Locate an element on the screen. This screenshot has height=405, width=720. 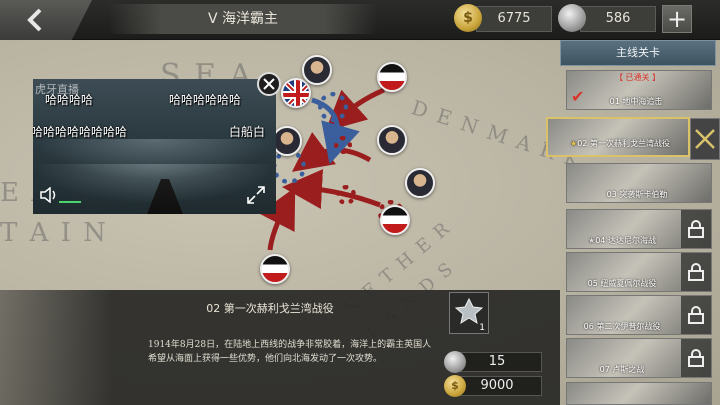
danmaku-comment: 哈哈哈哈哈哈 is located at coordinates (205, 100).